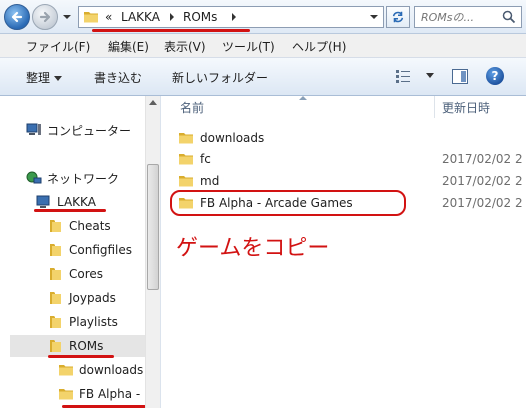 The image size is (526, 408). What do you see at coordinates (220, 77) in the screenshot?
I see `new-folder-button: 新しいフォルダー` at bounding box center [220, 77].